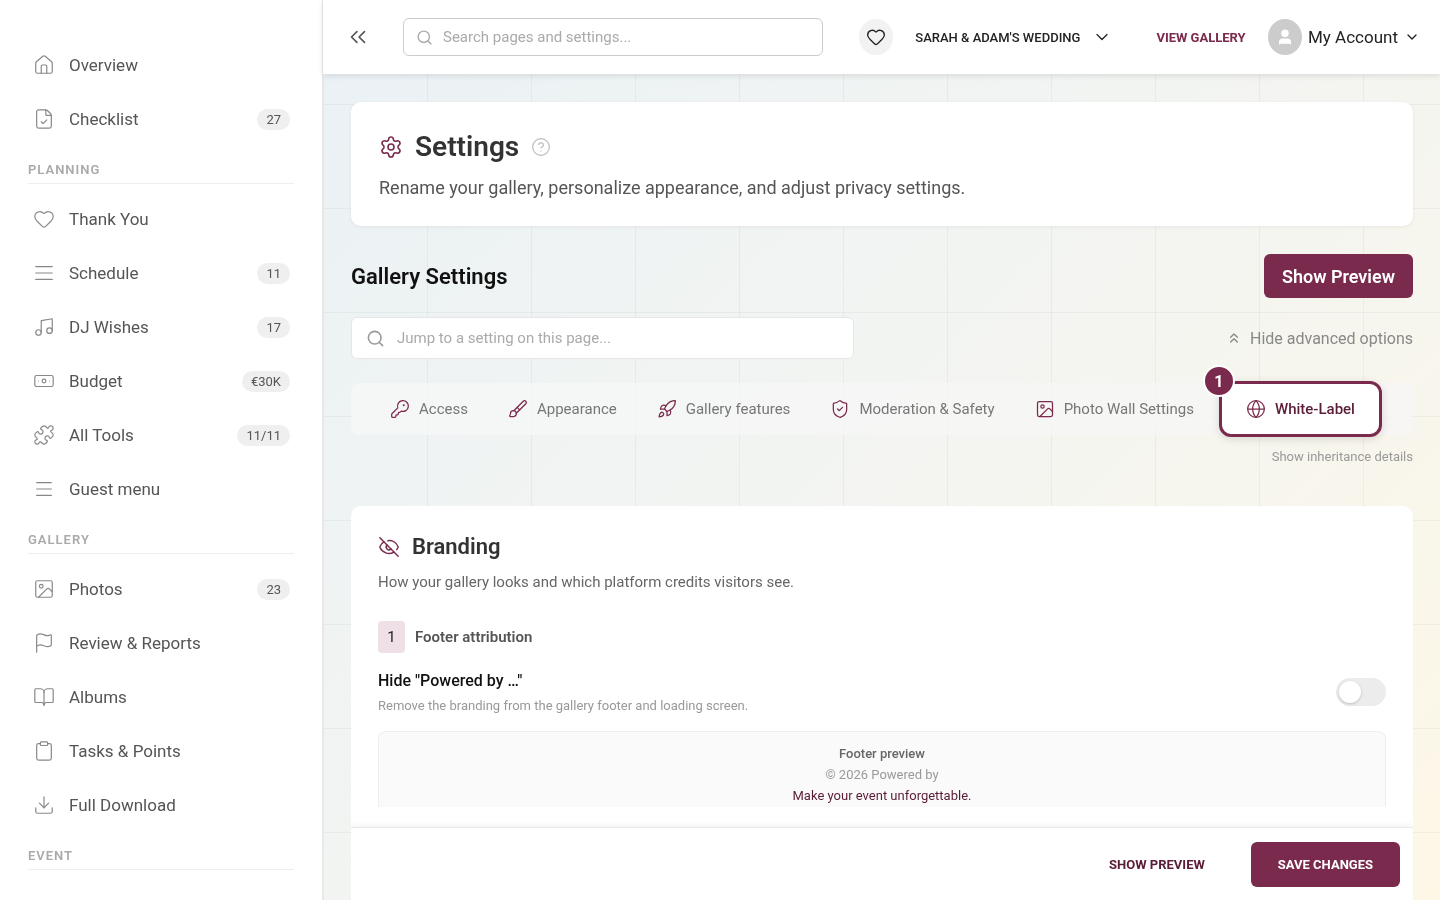  I want to click on sidebar-item: Review & Reports, so click(161, 643).